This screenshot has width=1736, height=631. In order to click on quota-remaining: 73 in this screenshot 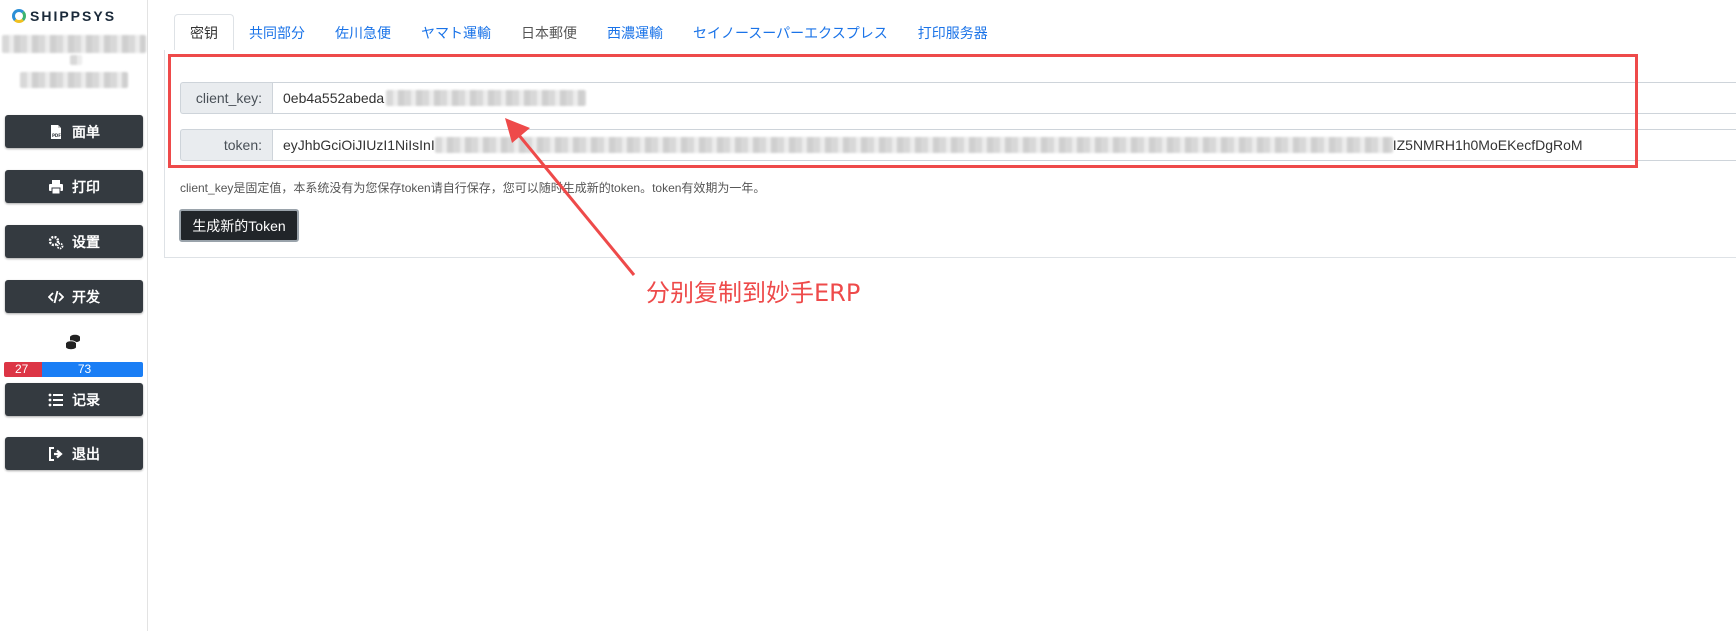, I will do `click(92, 369)`.